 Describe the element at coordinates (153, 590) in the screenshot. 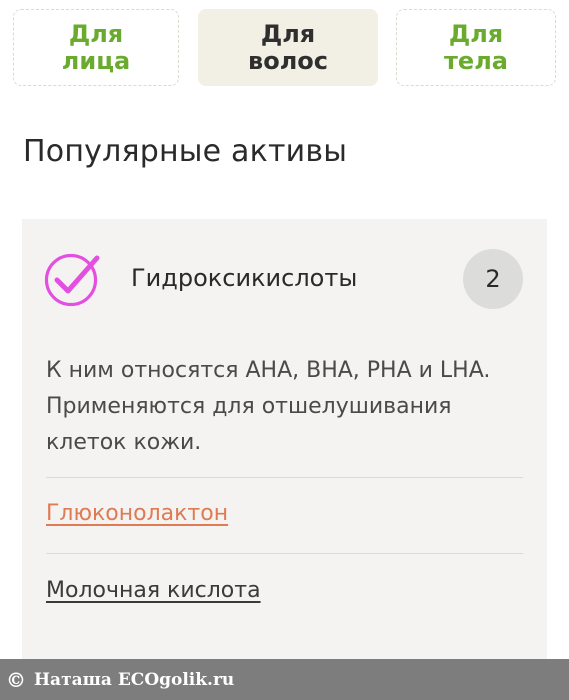

I see `link-lactic-acid: Молочная кислота` at that location.